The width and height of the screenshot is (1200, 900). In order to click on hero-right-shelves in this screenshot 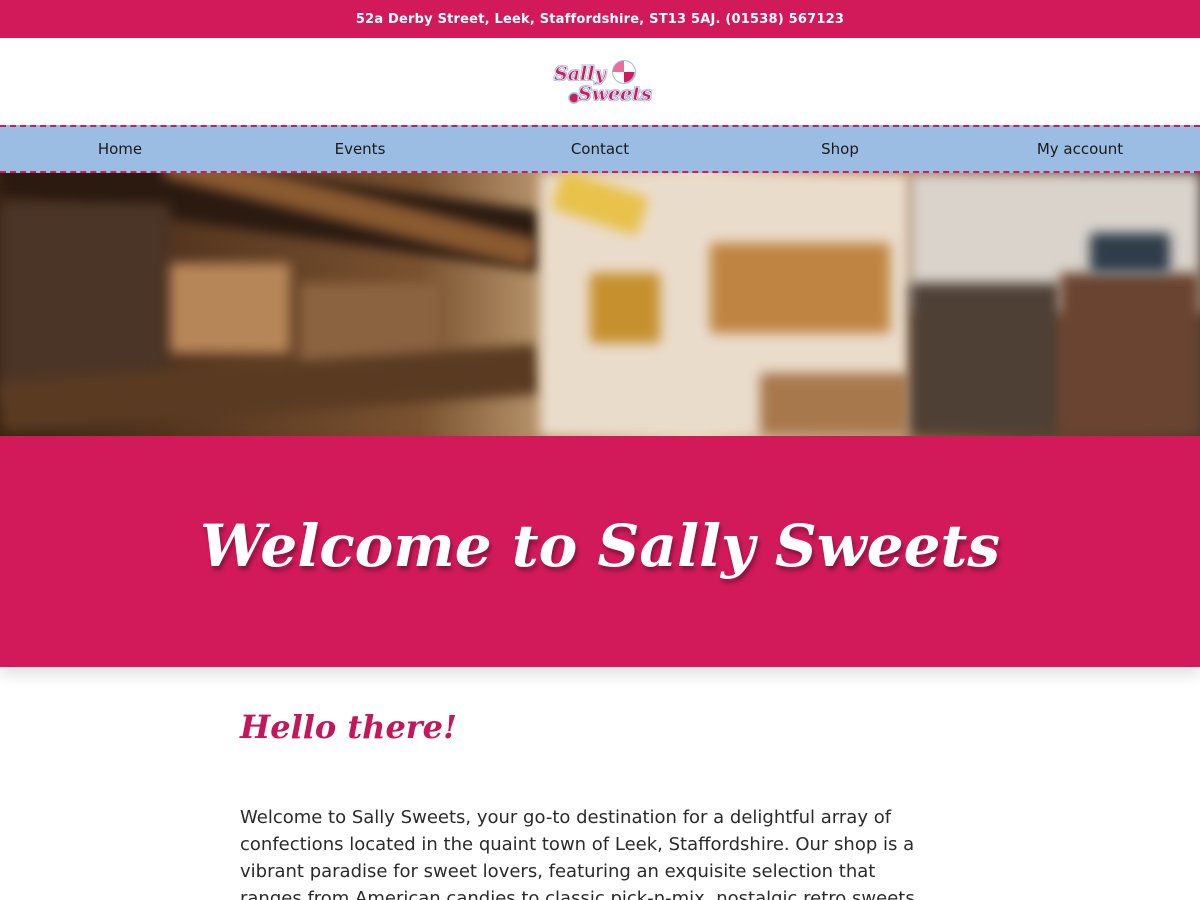, I will do `click(985, 359)`.